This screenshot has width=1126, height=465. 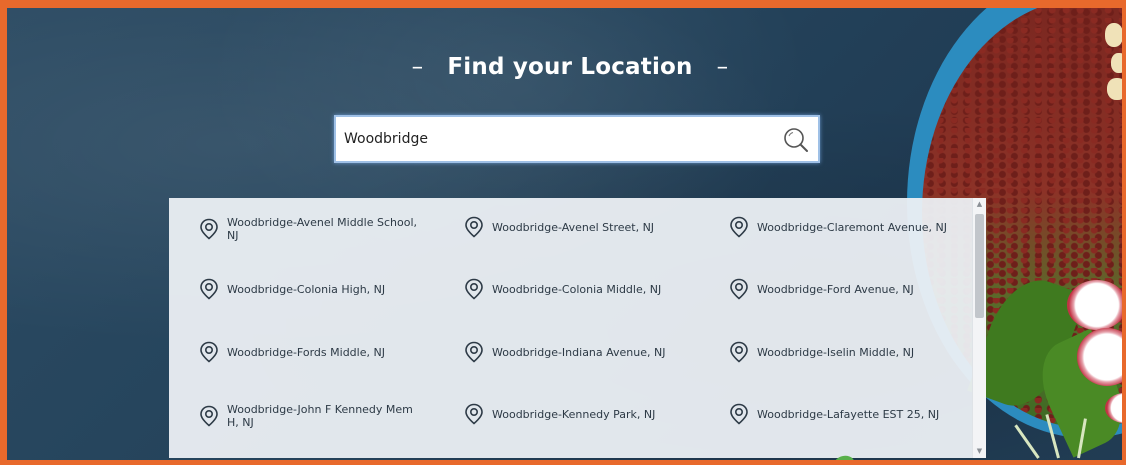 I want to click on location-suggestion-item: Woodbridge-Fords Middle, NJ, so click(x=313, y=352).